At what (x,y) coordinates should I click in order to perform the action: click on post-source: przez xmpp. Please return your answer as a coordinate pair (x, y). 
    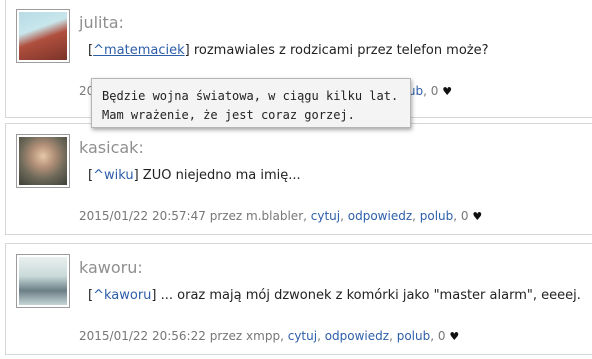
    Looking at the image, I should click on (245, 336).